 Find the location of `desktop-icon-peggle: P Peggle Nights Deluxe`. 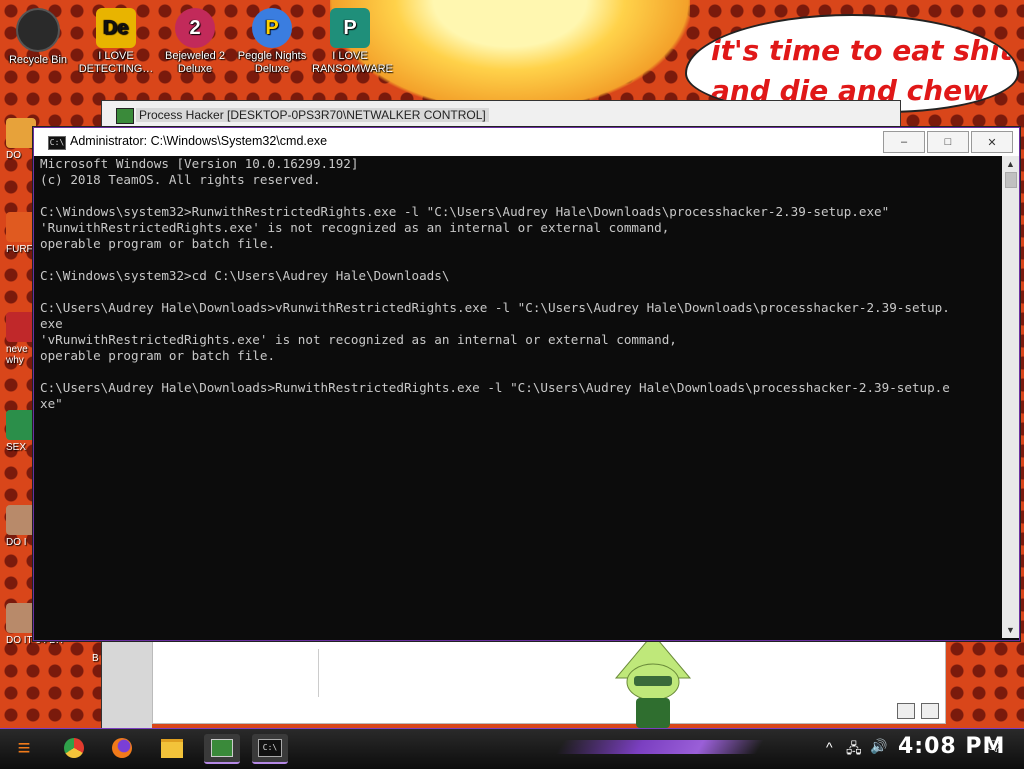

desktop-icon-peggle: P Peggle Nights Deluxe is located at coordinates (272, 41).